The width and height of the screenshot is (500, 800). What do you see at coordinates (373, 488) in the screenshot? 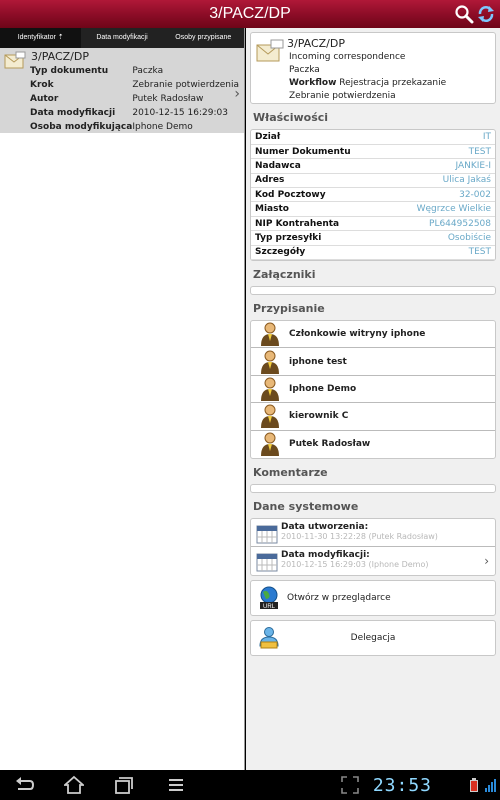
I see `comments-list` at bounding box center [373, 488].